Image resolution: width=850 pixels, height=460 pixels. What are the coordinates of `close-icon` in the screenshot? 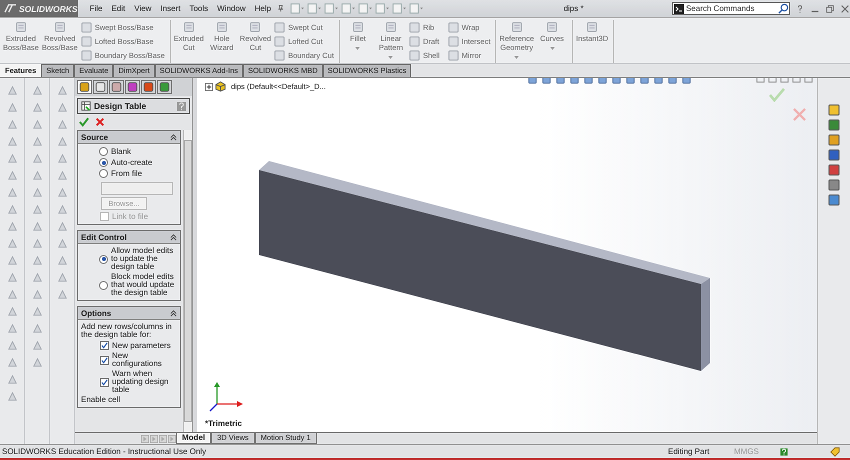 It's located at (845, 8).